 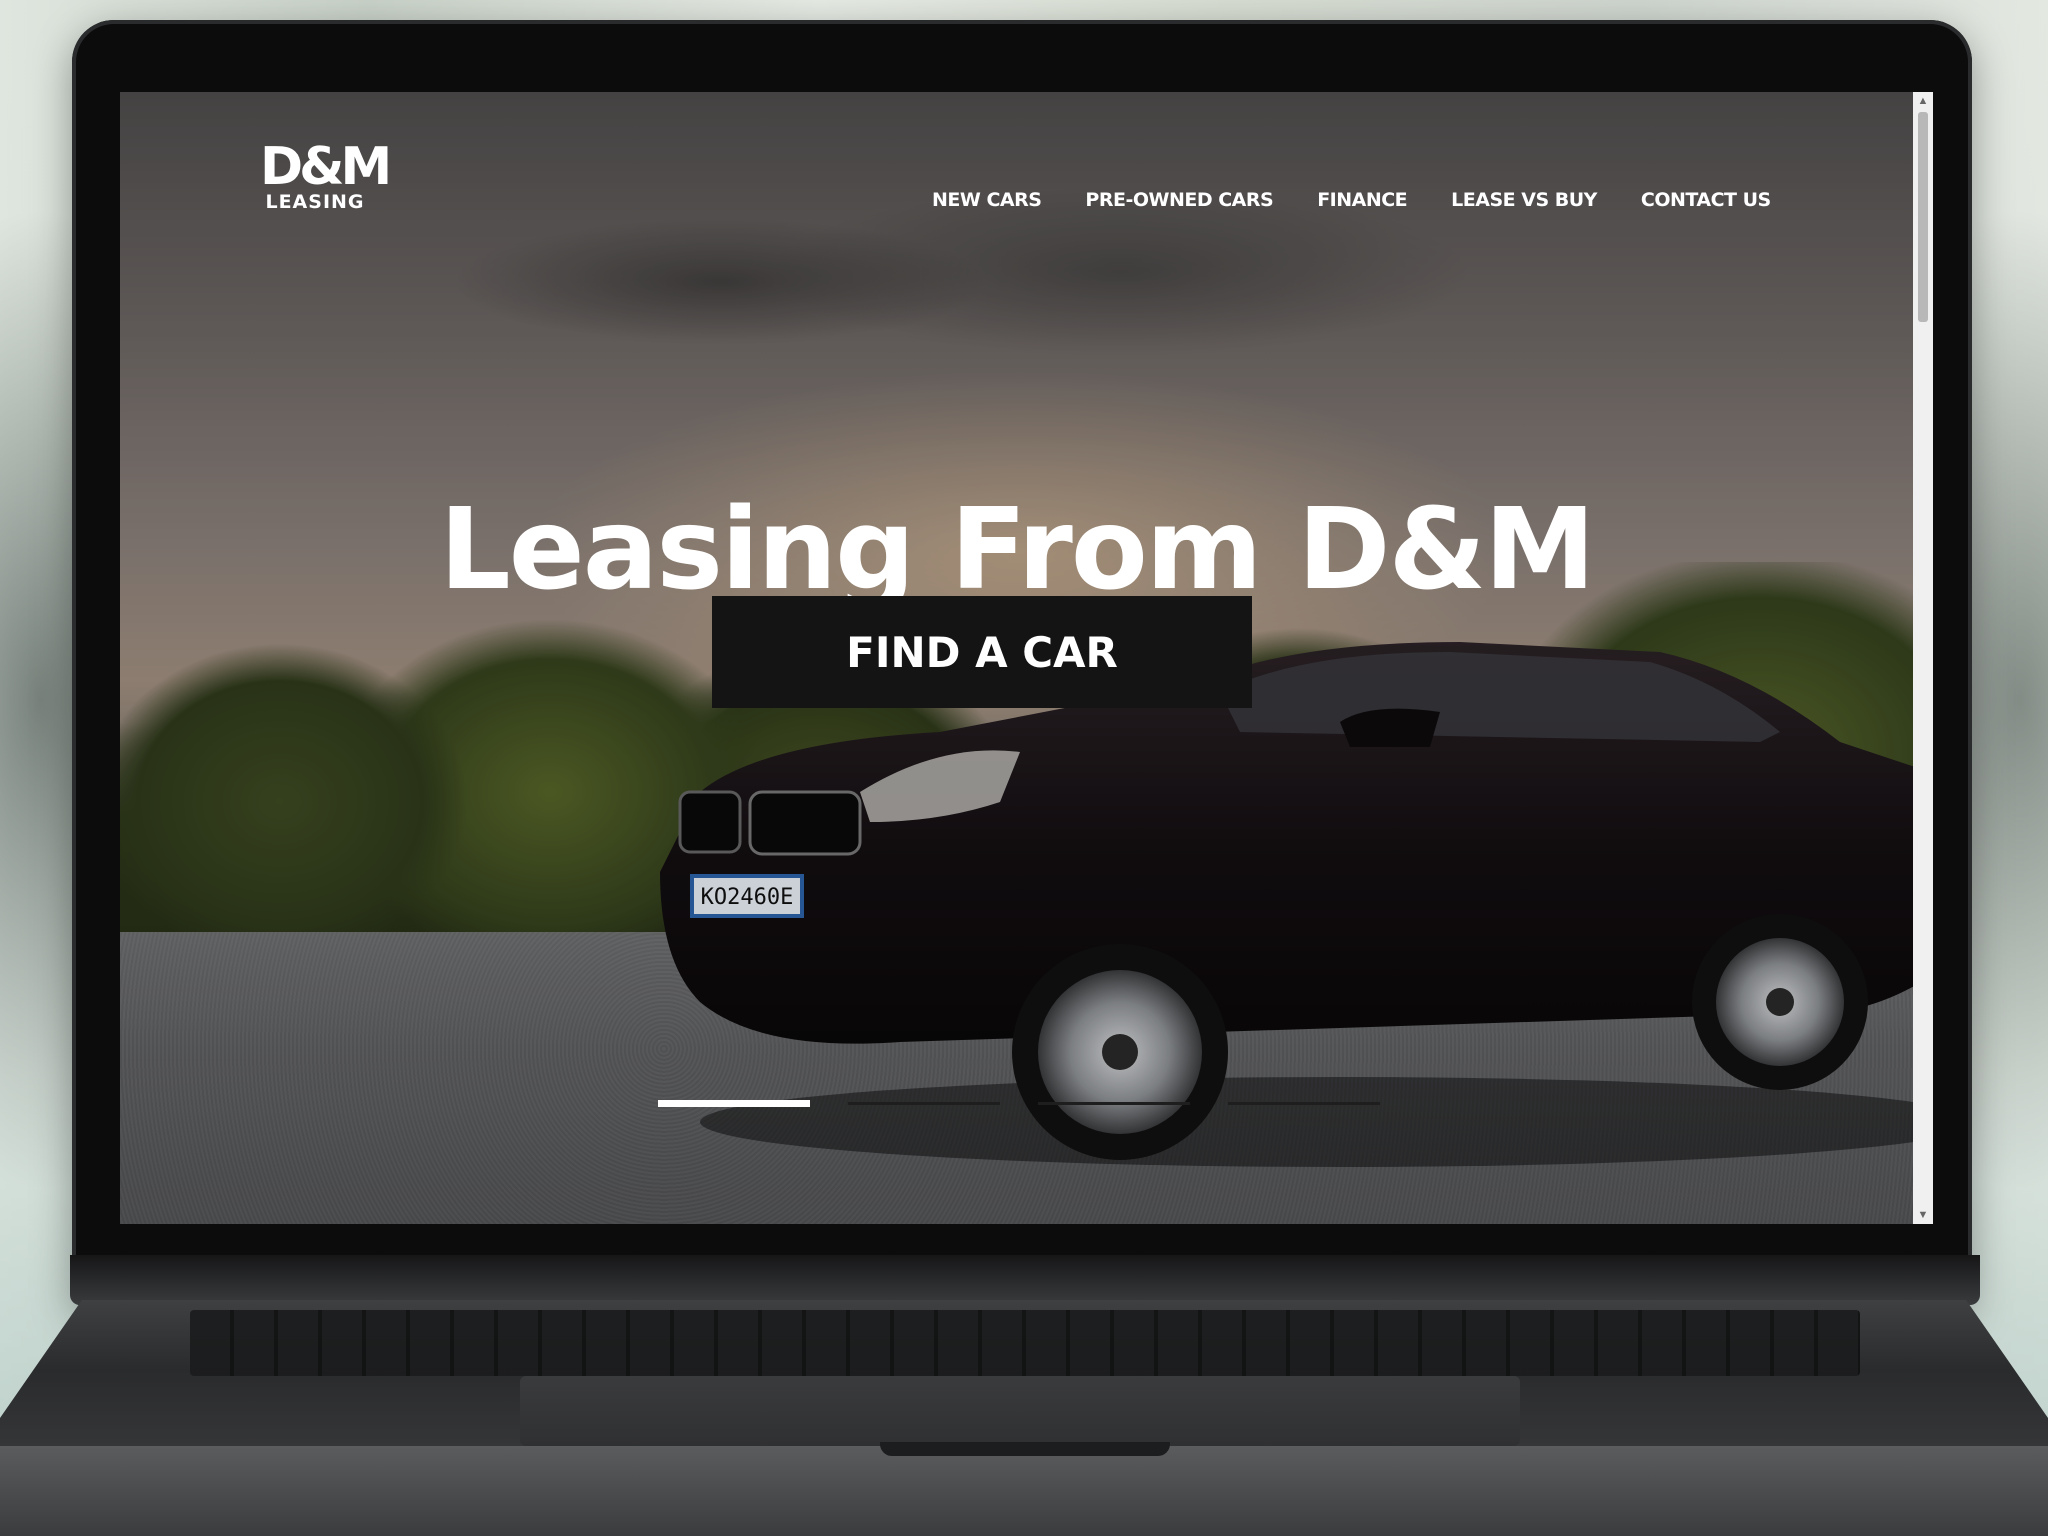 I want to click on logo-mark: D&M, so click(x=326, y=167).